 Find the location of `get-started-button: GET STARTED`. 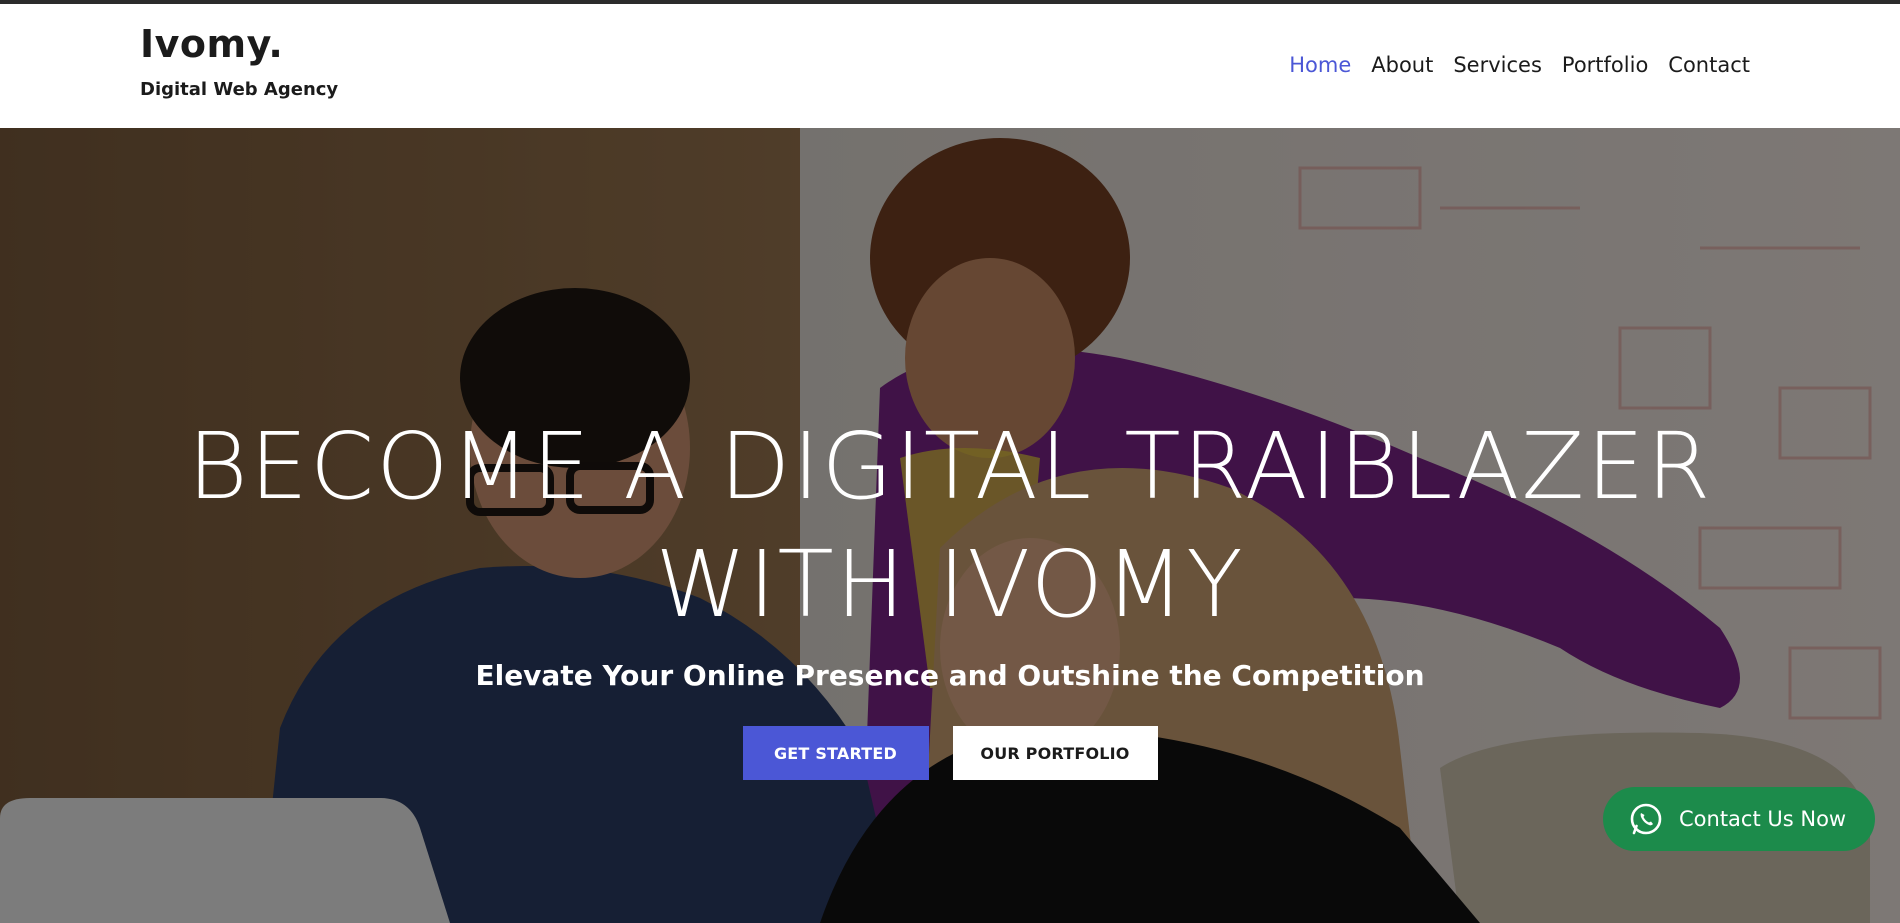

get-started-button: GET STARTED is located at coordinates (835, 753).